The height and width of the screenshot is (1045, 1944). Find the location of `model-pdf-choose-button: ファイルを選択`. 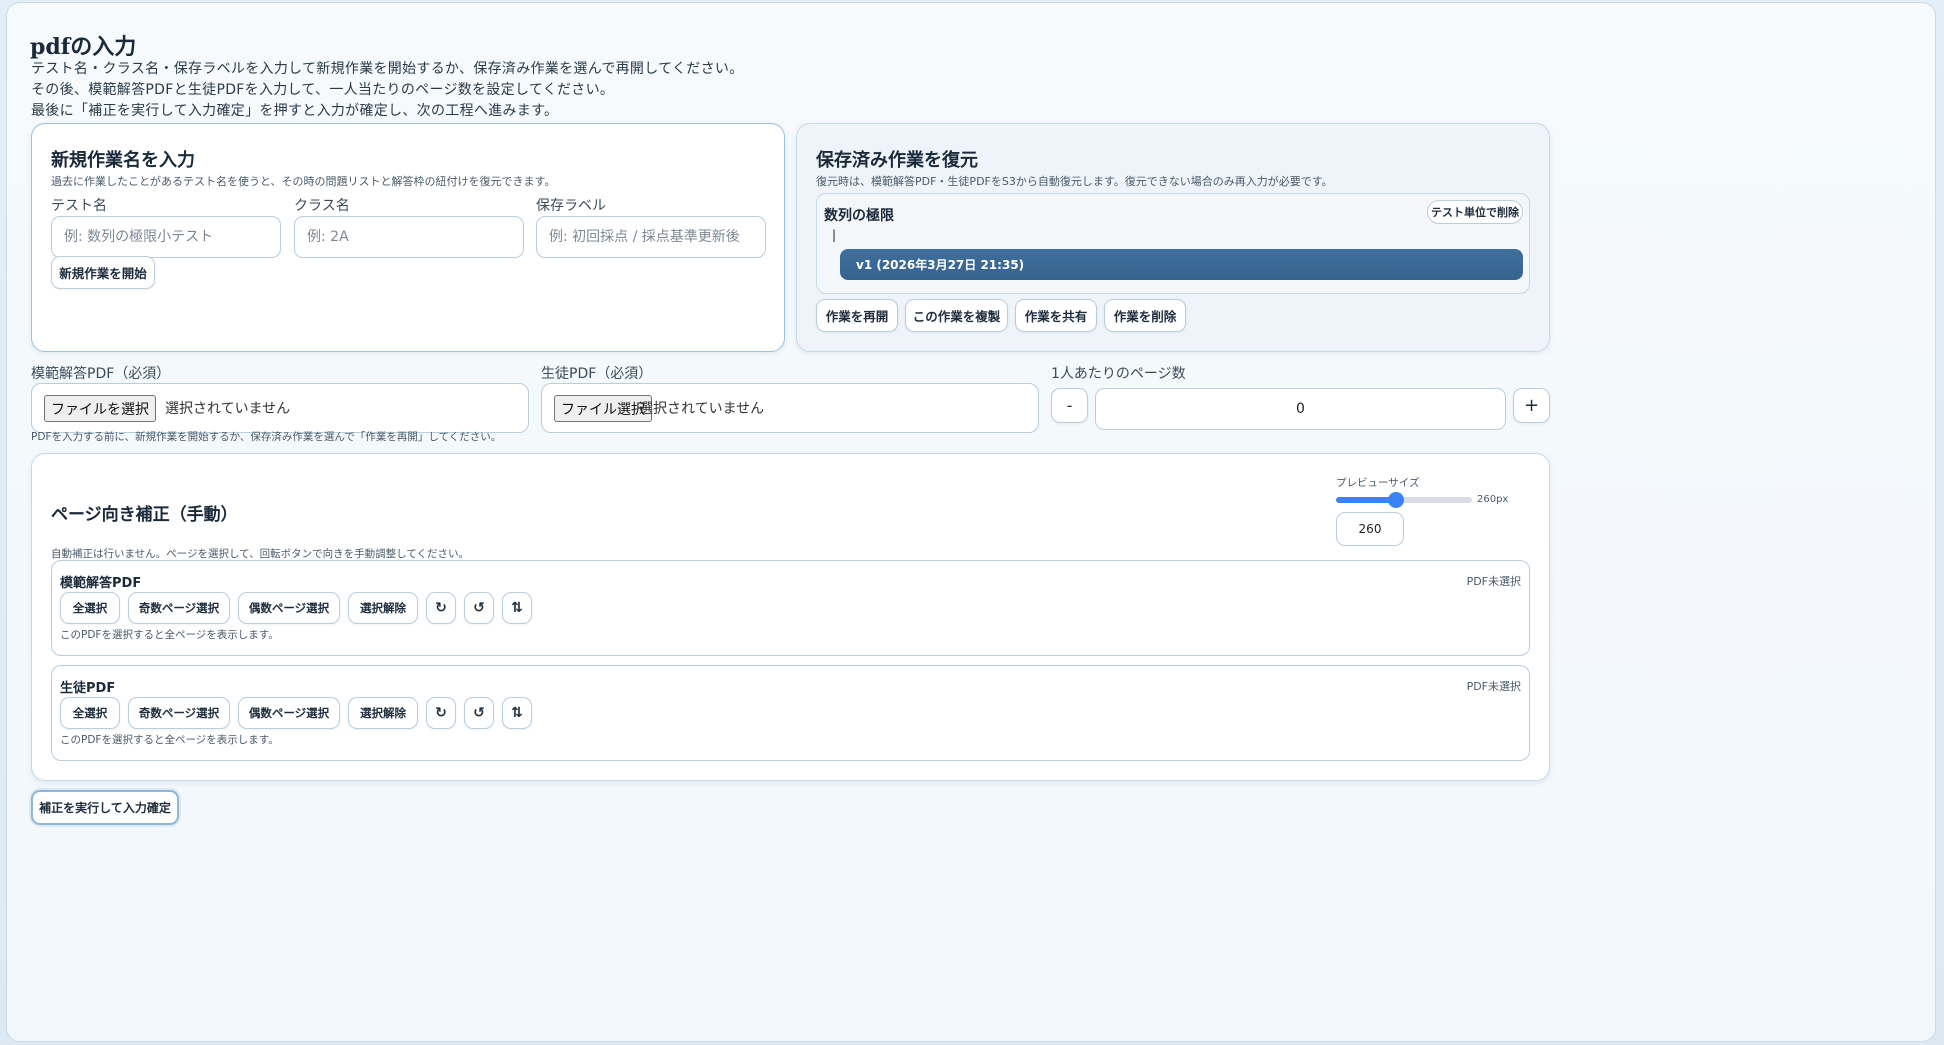

model-pdf-choose-button: ファイルを選択 is located at coordinates (100, 408).